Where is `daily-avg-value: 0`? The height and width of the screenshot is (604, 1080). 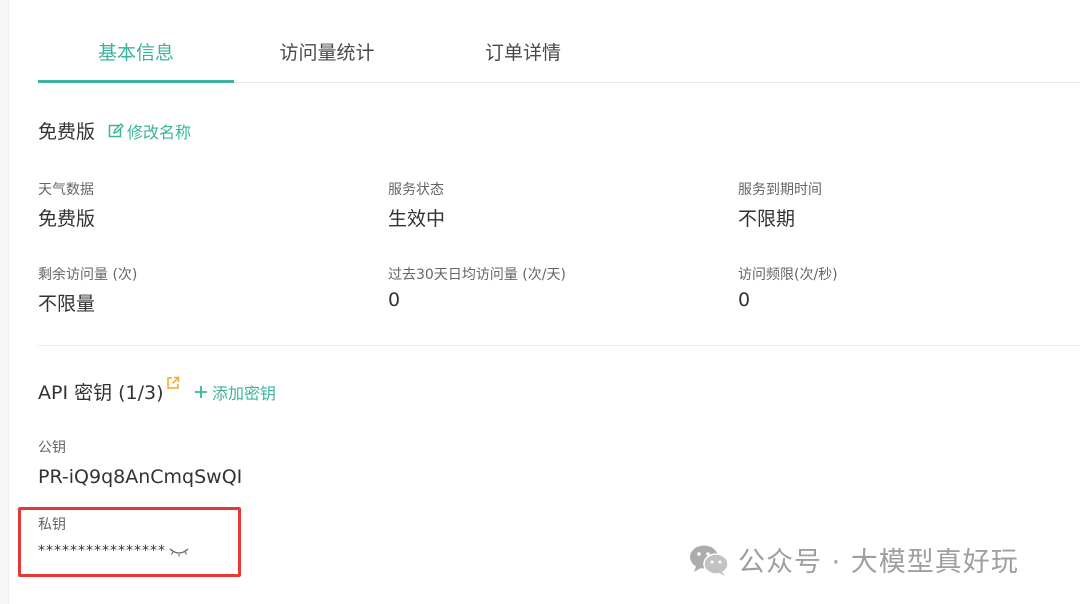
daily-avg-value: 0 is located at coordinates (394, 300).